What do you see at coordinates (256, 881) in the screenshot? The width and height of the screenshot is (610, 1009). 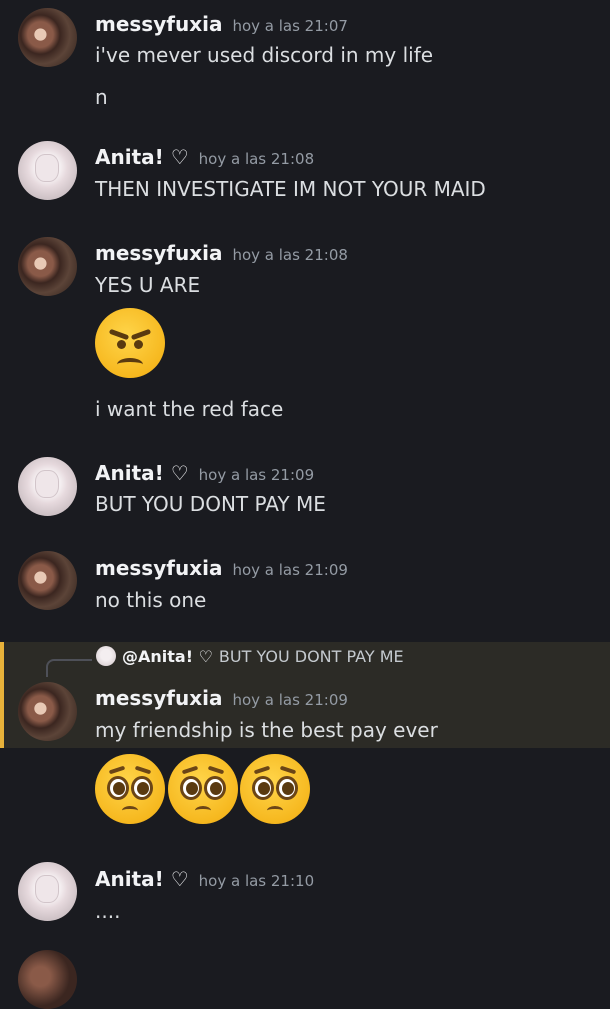 I see `timestamp: hoy a las 21:10` at bounding box center [256, 881].